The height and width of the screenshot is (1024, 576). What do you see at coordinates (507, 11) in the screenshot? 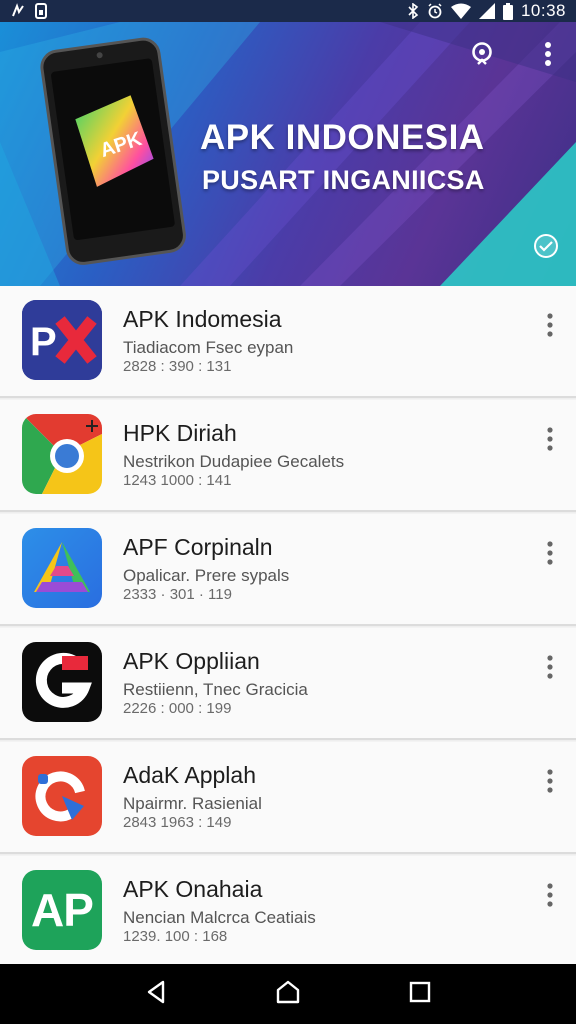
I see `battery-icon` at bounding box center [507, 11].